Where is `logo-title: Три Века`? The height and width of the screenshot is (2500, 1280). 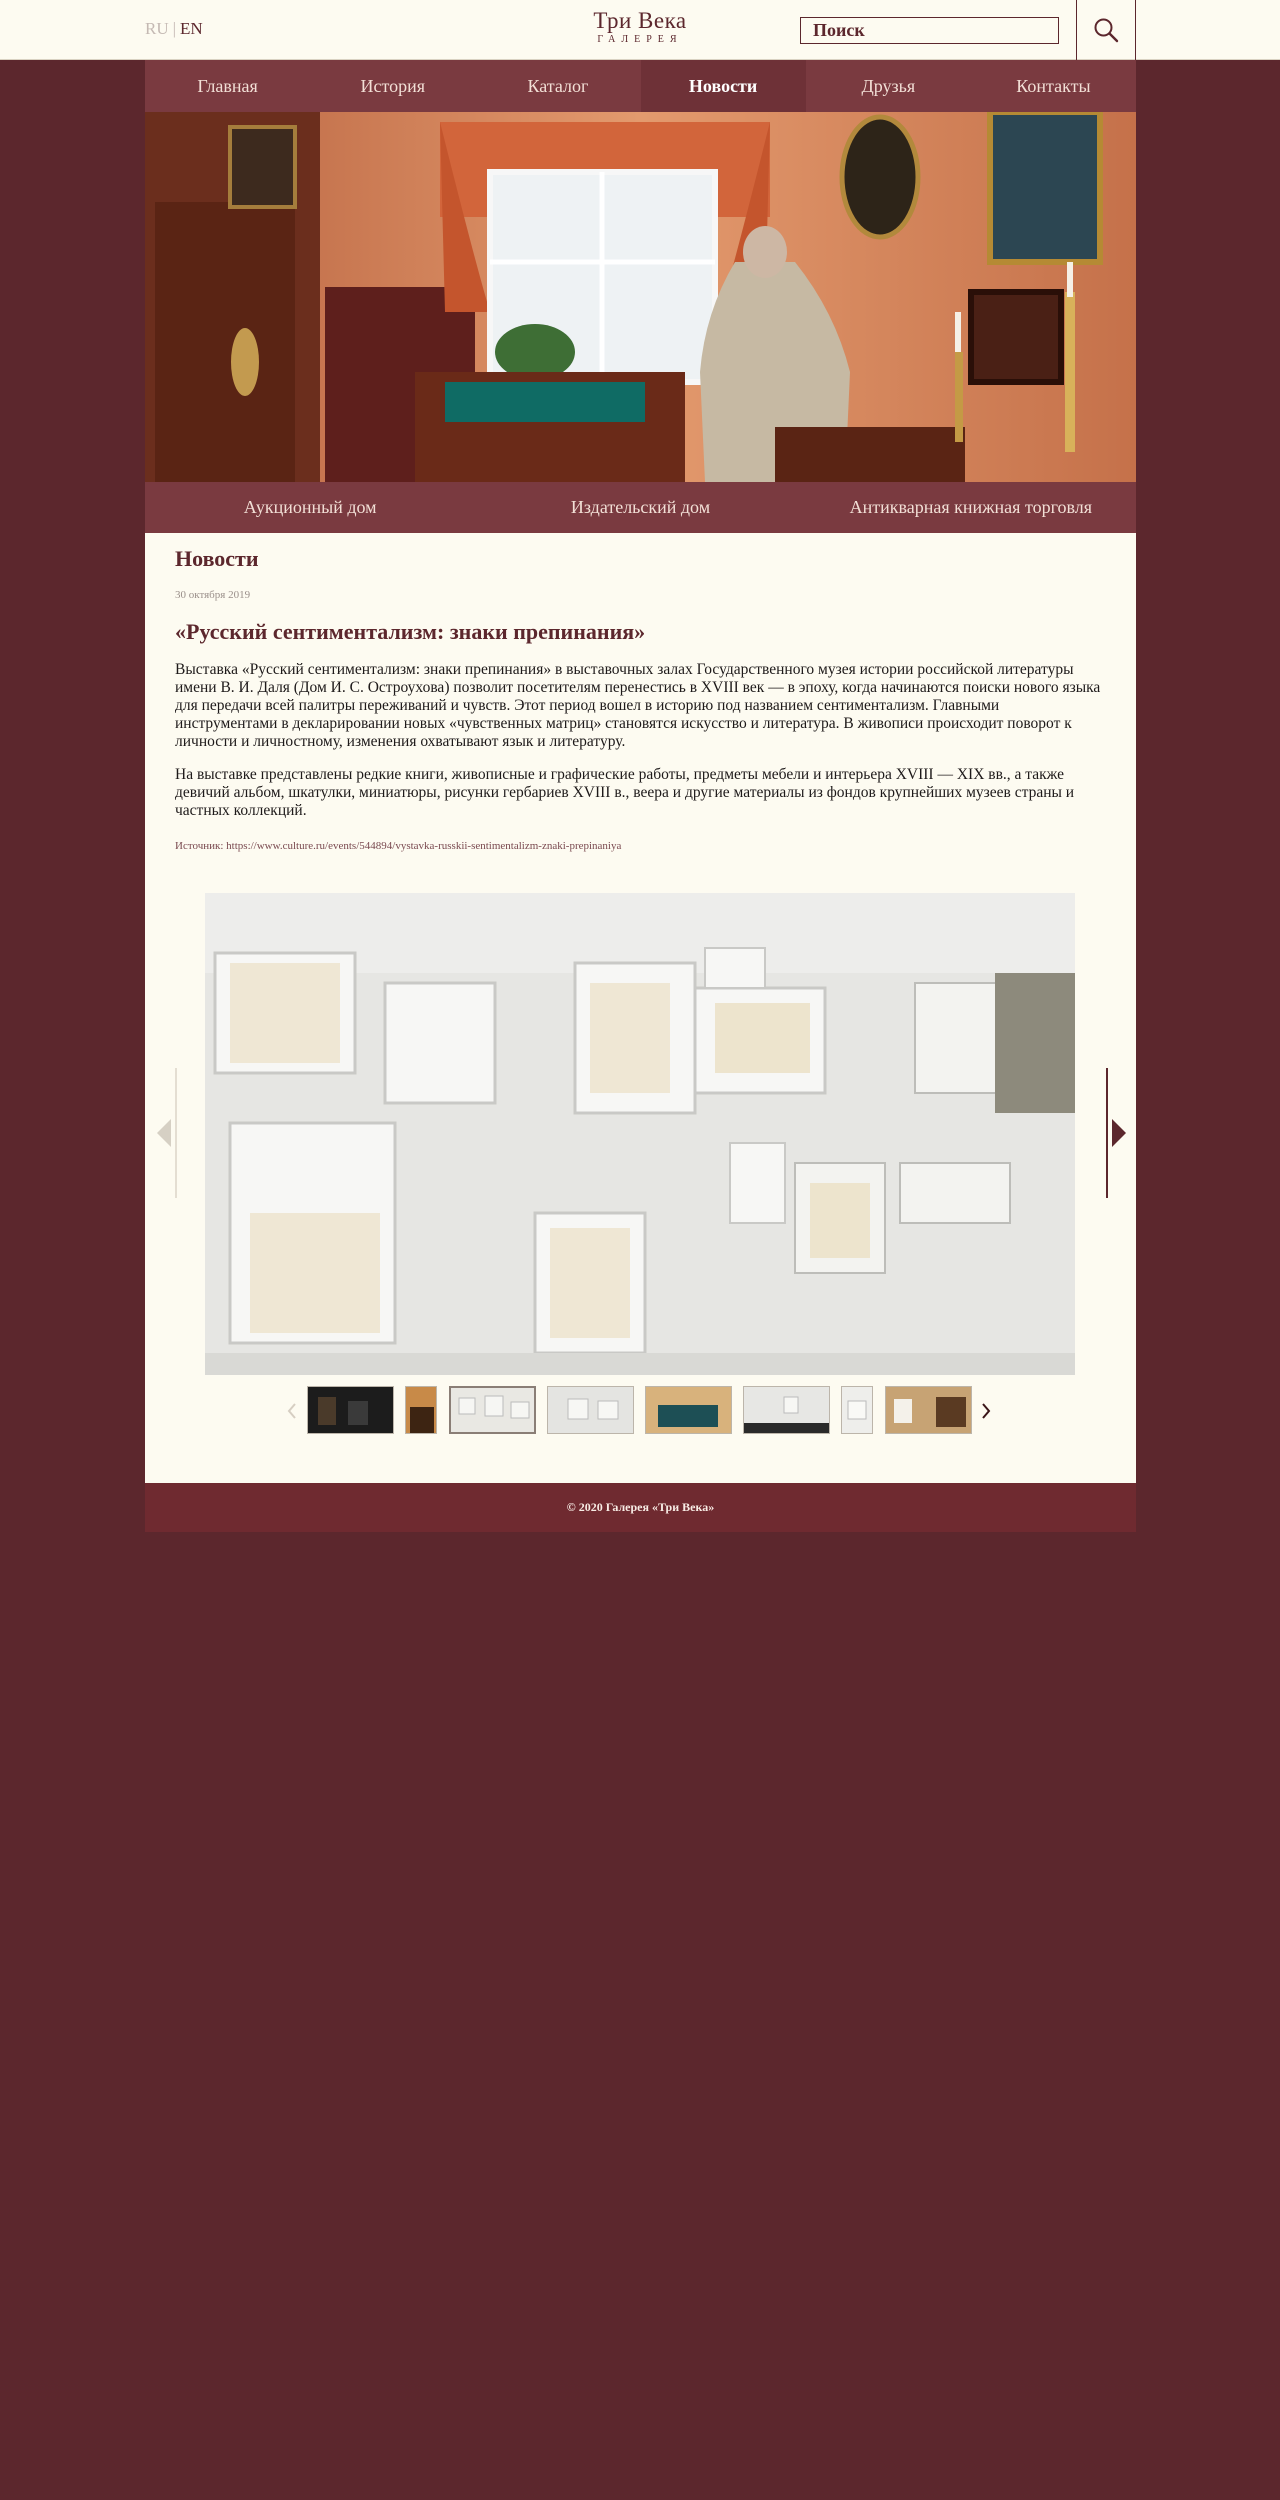 logo-title: Три Века is located at coordinates (640, 20).